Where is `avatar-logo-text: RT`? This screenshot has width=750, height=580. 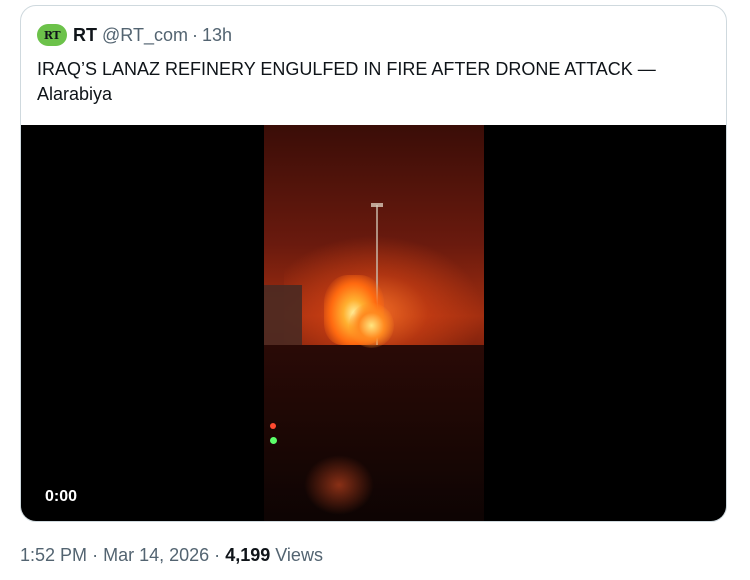
avatar-logo-text: RT is located at coordinates (52, 35).